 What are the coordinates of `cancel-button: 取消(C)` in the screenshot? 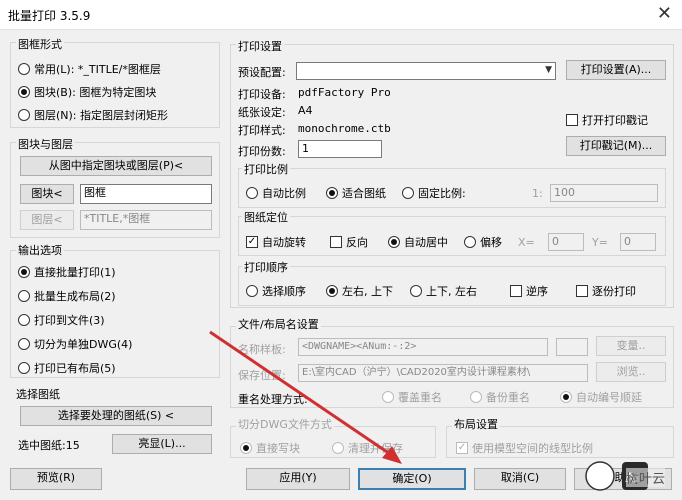 It's located at (520, 479).